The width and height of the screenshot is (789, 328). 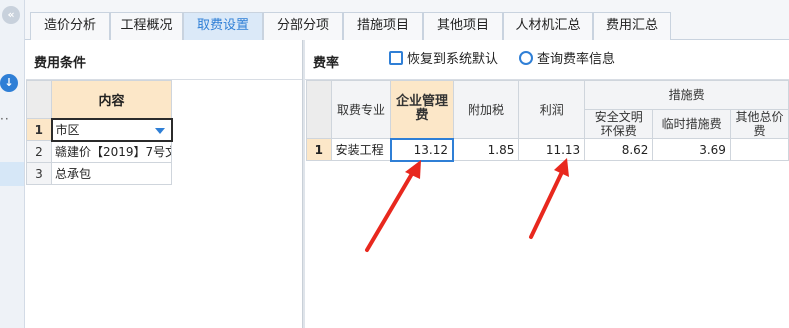 I want to click on price-document-cell: 赣建价【2019】7号文, so click(x=111, y=151).